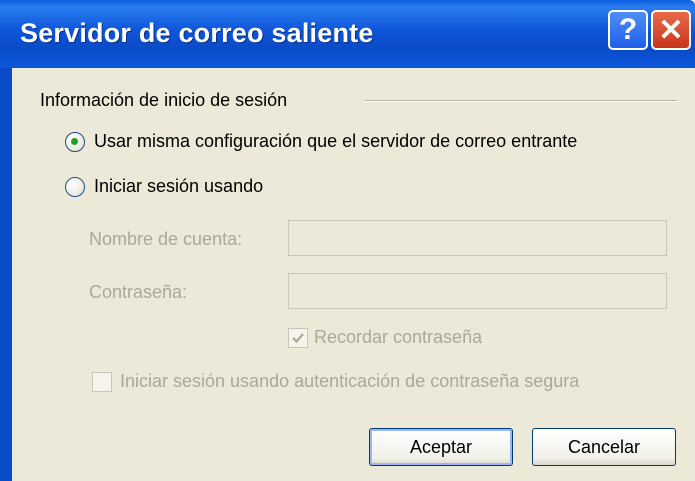 This screenshot has height=481, width=695. I want to click on secure-auth-checkbox, so click(102, 382).